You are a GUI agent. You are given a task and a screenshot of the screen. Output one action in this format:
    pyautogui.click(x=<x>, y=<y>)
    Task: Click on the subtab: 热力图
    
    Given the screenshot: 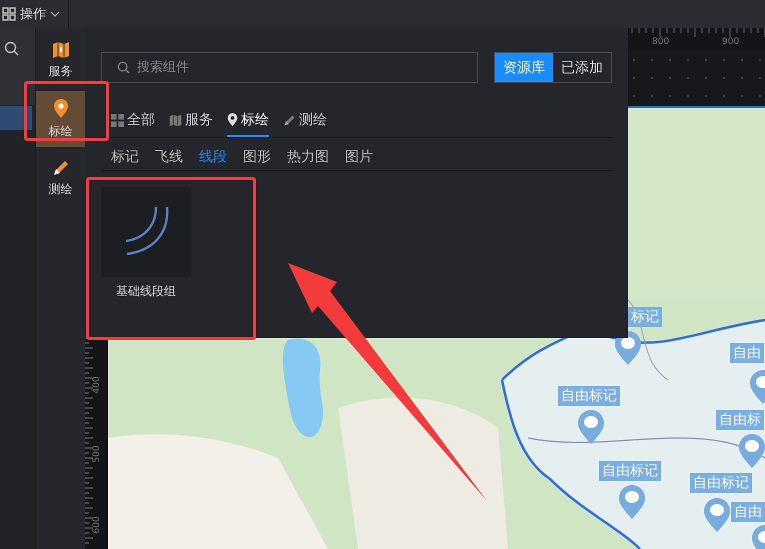 What is the action you would take?
    pyautogui.click(x=308, y=158)
    